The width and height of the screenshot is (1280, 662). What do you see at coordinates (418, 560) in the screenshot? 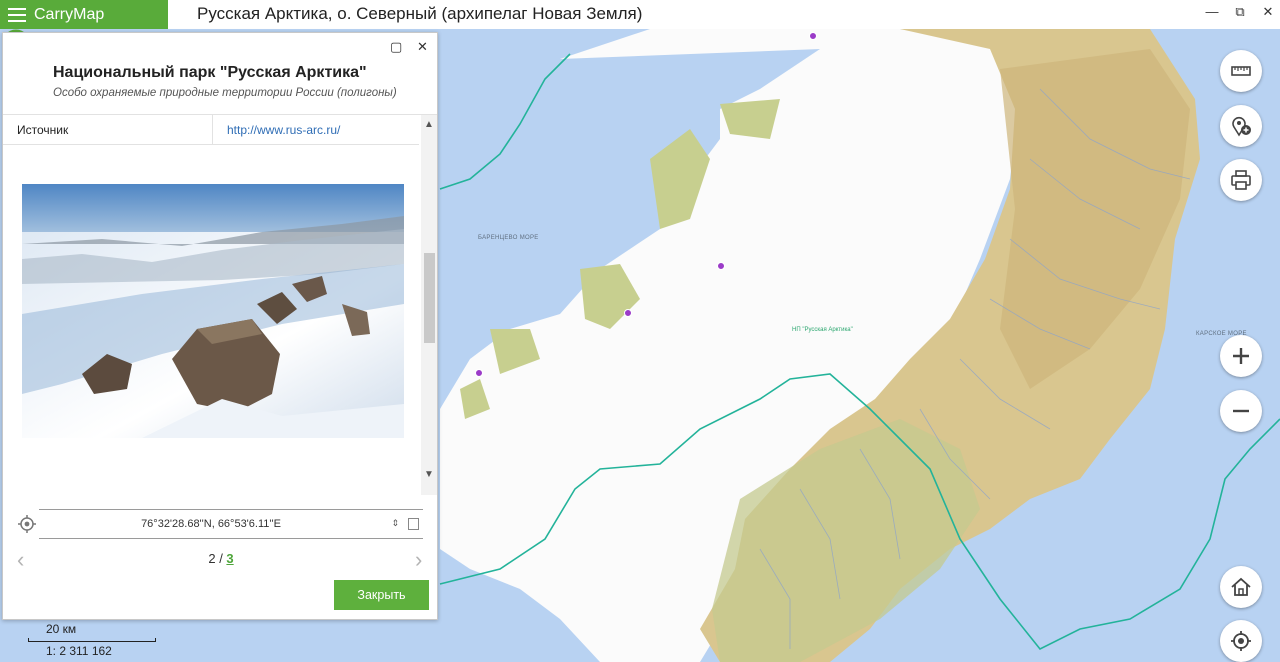
I see `next-feature-icon: ›` at bounding box center [418, 560].